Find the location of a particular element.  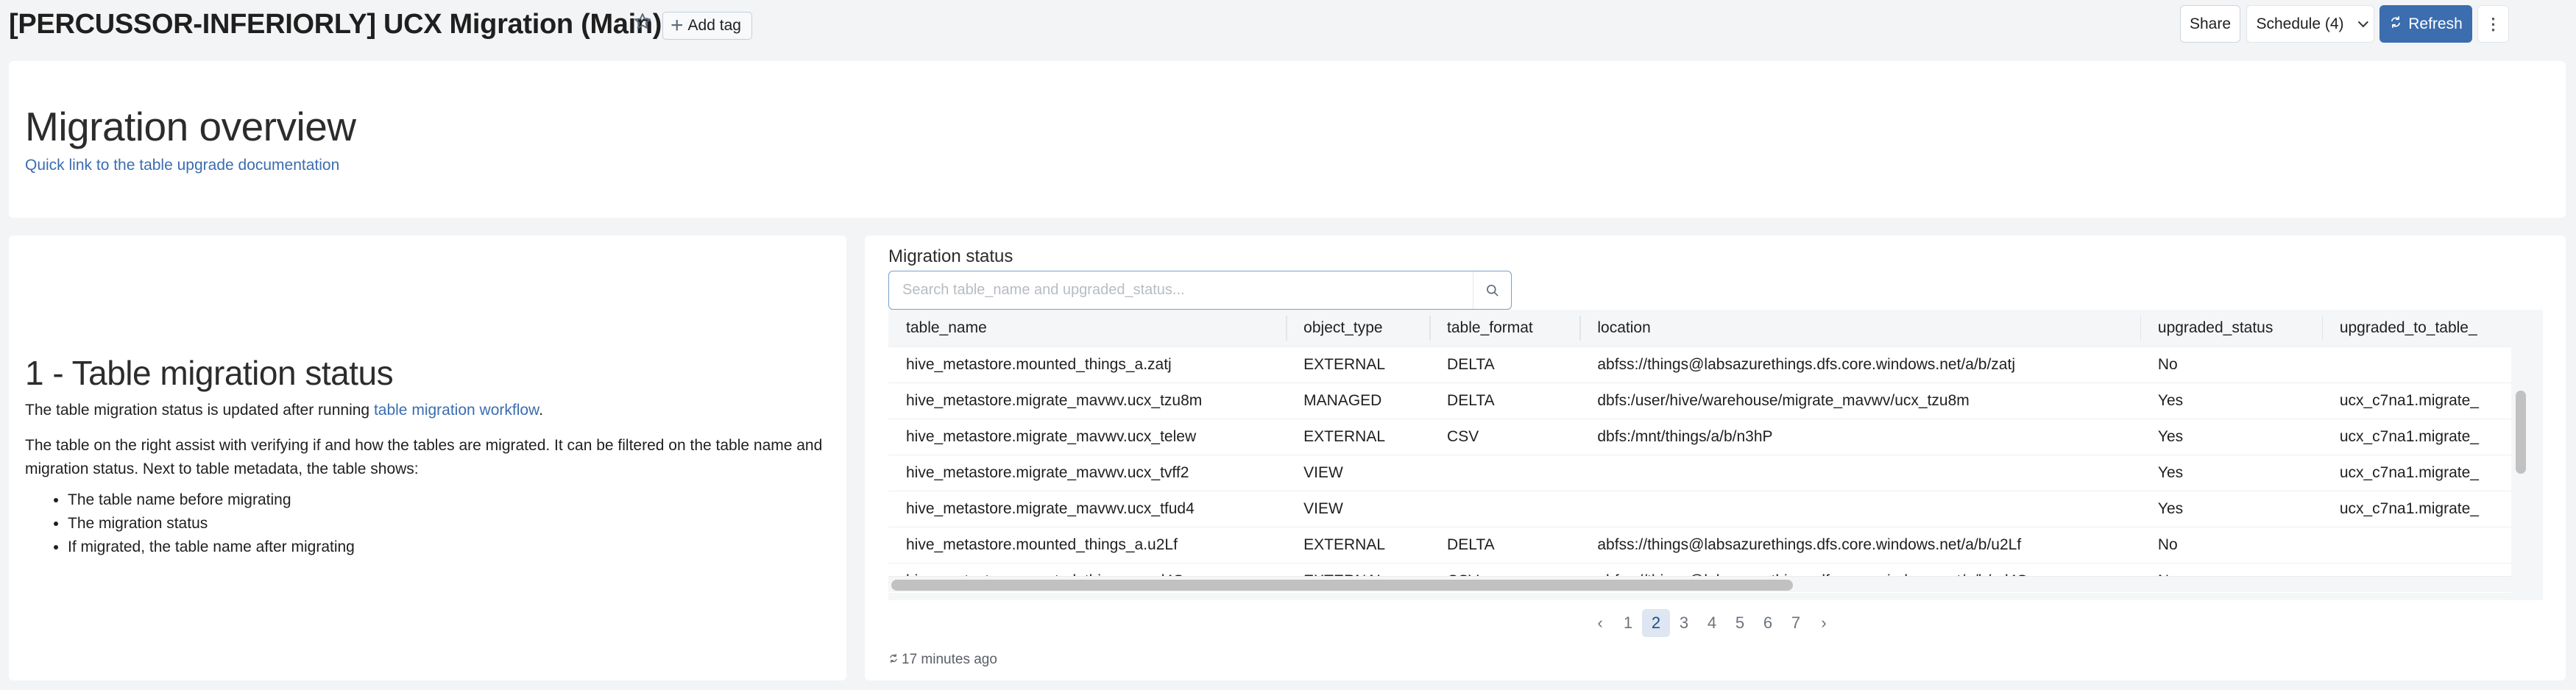

horizontal-scrollbar-thumb is located at coordinates (1342, 585).